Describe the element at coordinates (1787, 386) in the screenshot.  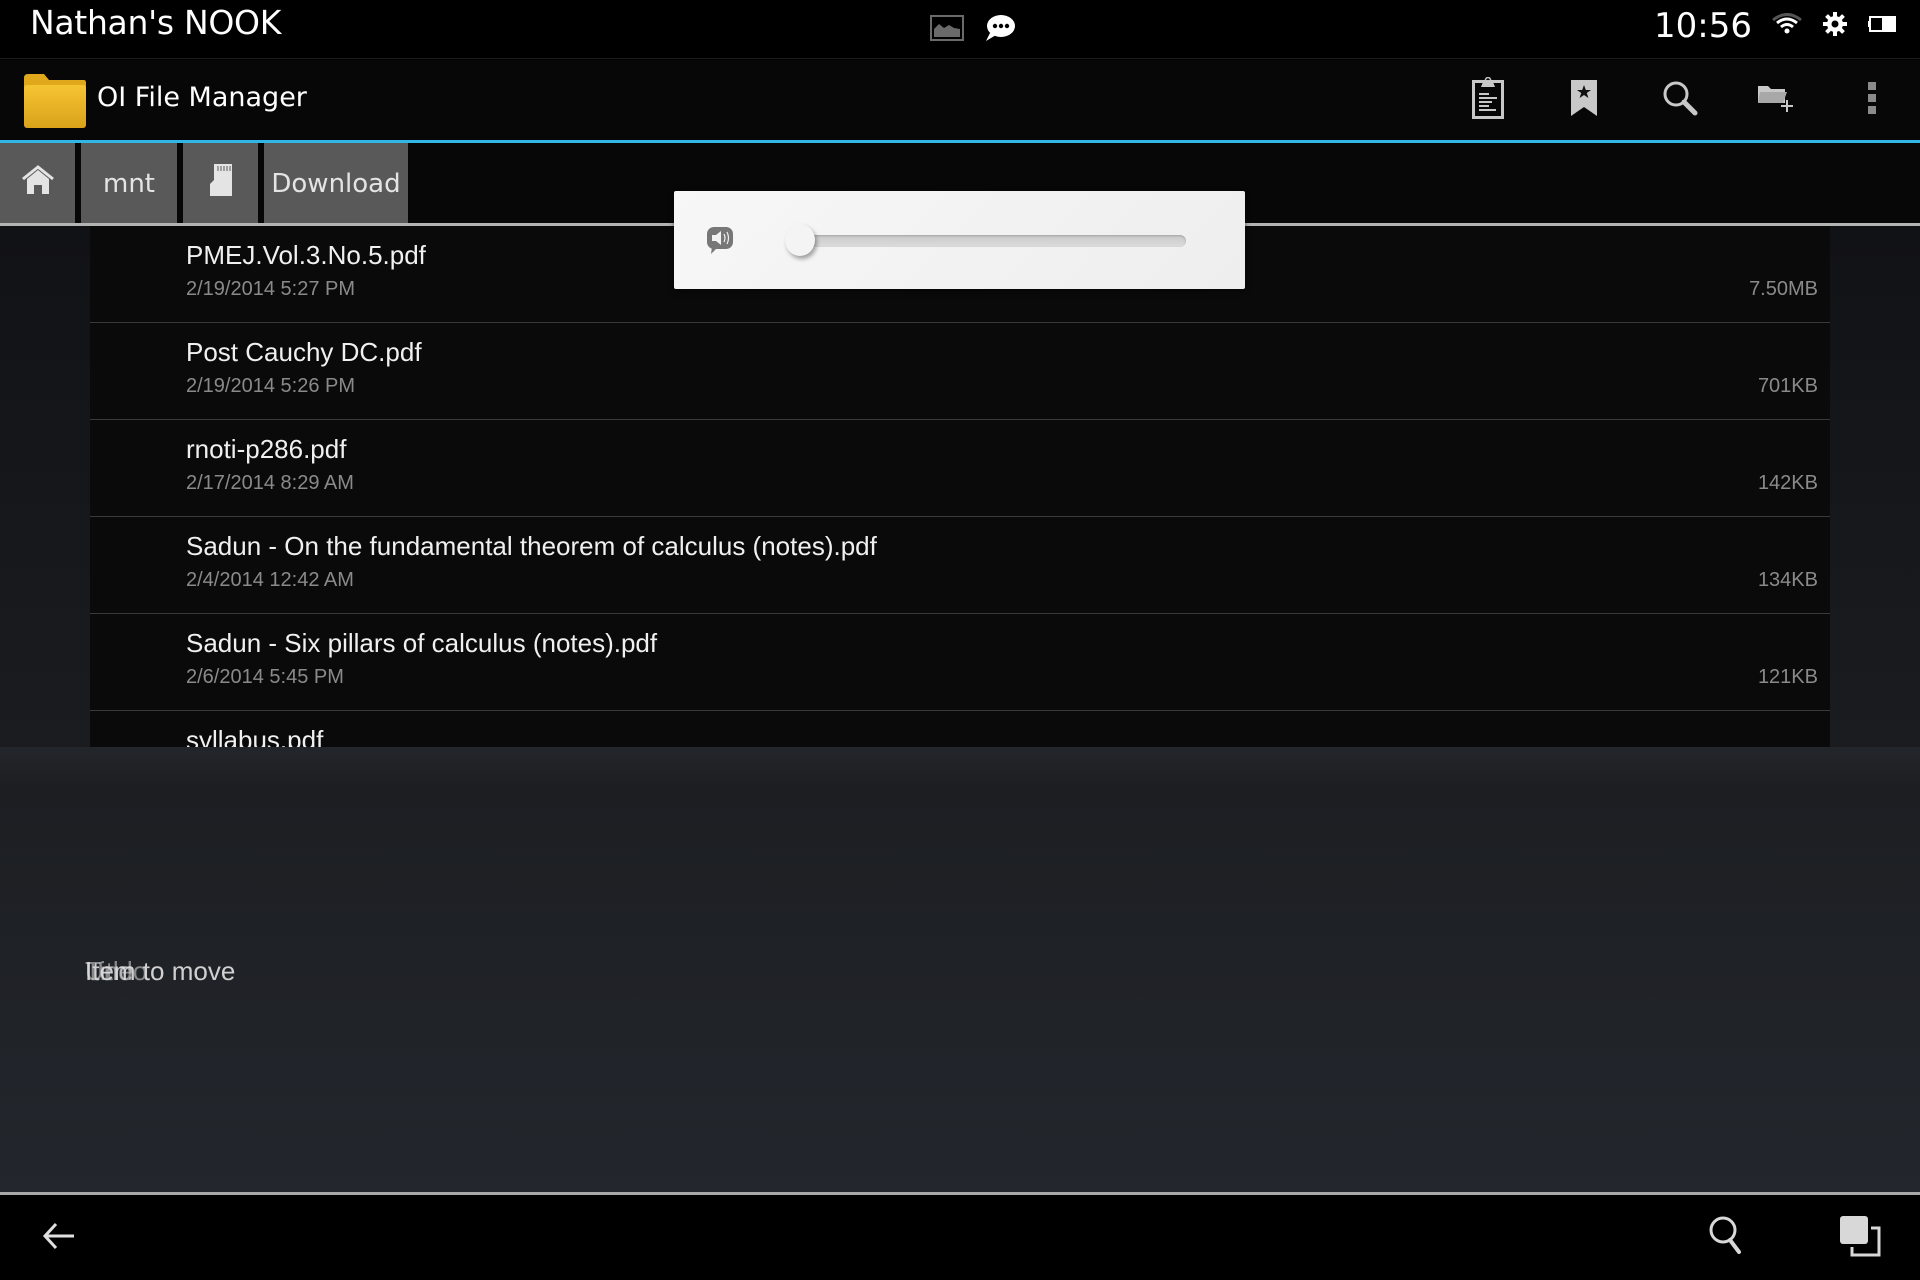
I see `file-size: 701KB` at that location.